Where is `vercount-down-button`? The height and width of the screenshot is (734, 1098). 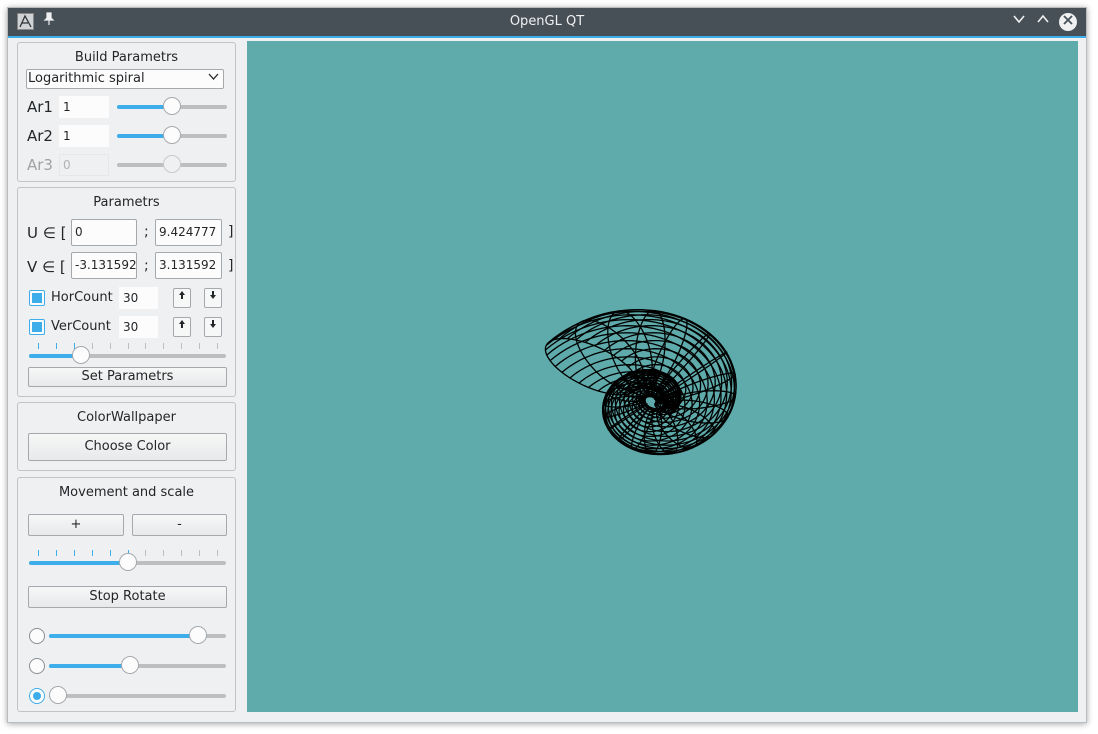 vercount-down-button is located at coordinates (213, 327).